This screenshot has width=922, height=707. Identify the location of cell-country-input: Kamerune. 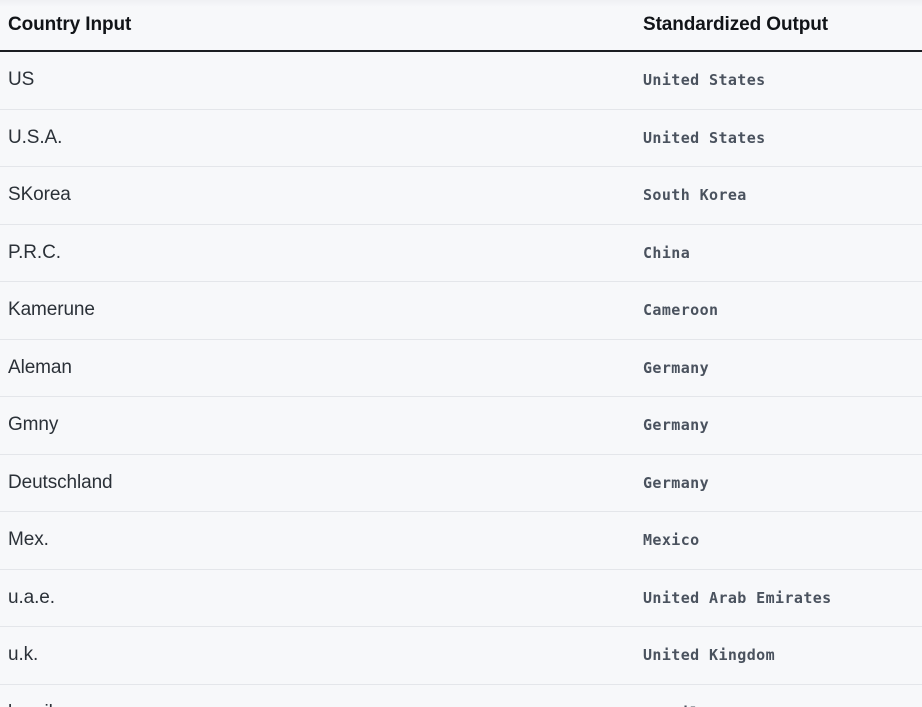
(320, 310).